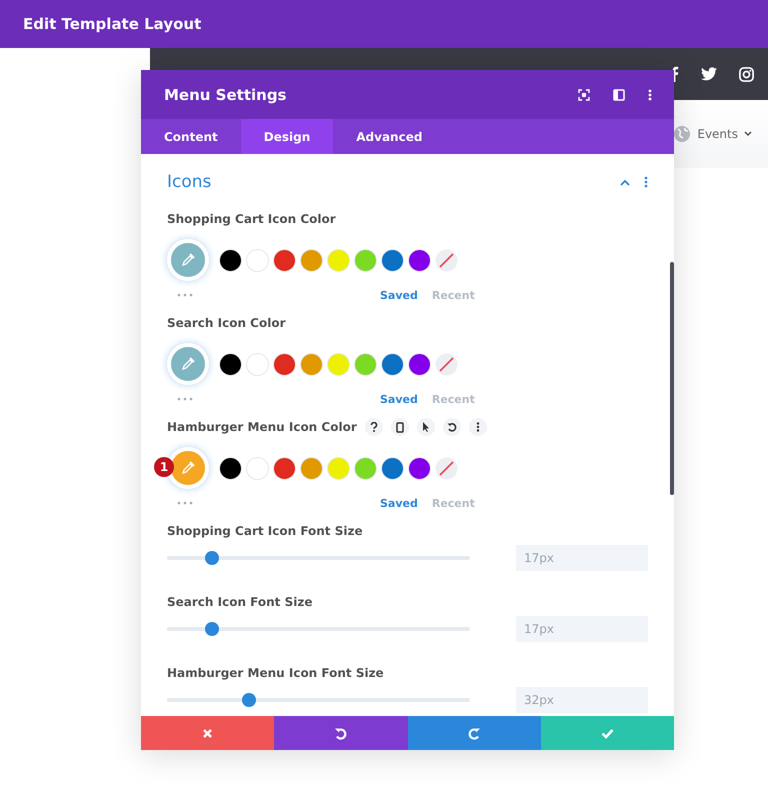 The image size is (768, 800). What do you see at coordinates (112, 24) in the screenshot?
I see `page-title: Edit Template Layout` at bounding box center [112, 24].